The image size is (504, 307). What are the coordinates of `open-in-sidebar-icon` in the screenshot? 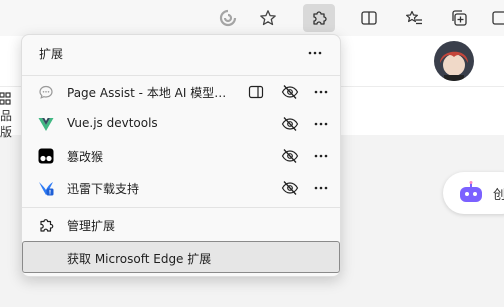 It's located at (256, 92).